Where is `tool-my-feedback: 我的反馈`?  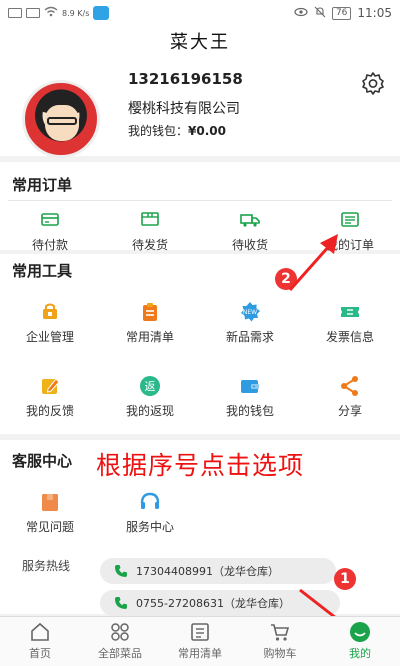 tool-my-feedback: 我的反馈 is located at coordinates (50, 396).